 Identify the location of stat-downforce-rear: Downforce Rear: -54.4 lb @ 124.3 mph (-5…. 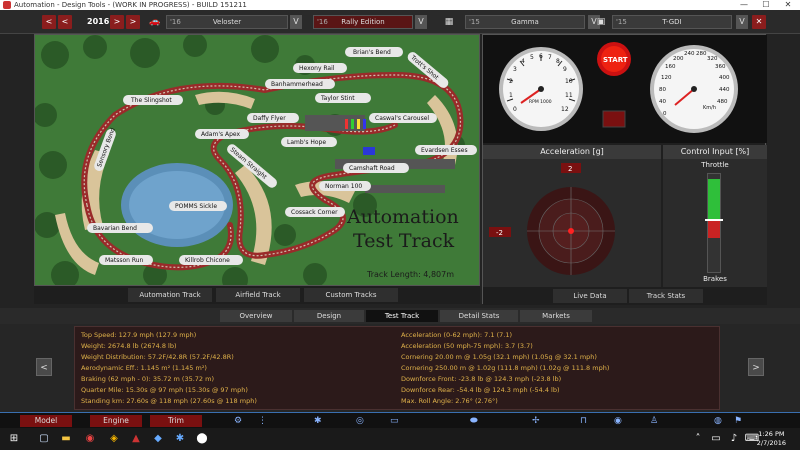
(480, 390).